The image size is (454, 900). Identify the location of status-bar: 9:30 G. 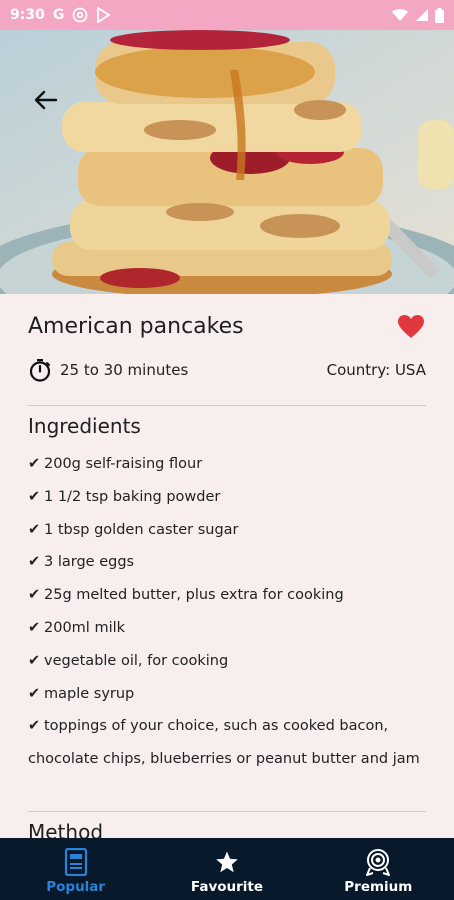
(227, 15).